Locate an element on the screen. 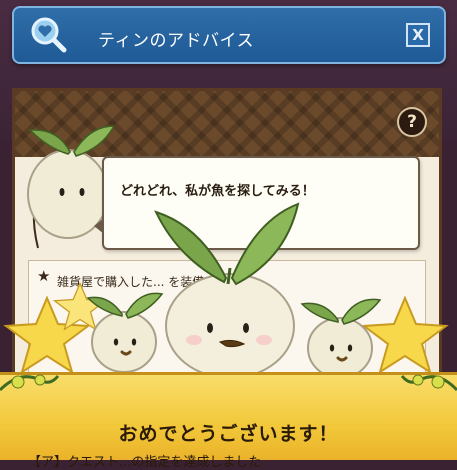  speech-text: どれどれ、私が魚を探してみる！ is located at coordinates (217, 191).